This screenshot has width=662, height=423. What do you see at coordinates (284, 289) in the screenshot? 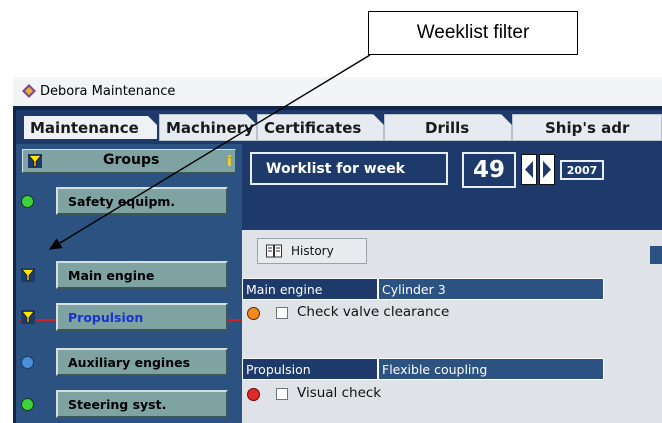
I see `task-group: Main engine` at bounding box center [284, 289].